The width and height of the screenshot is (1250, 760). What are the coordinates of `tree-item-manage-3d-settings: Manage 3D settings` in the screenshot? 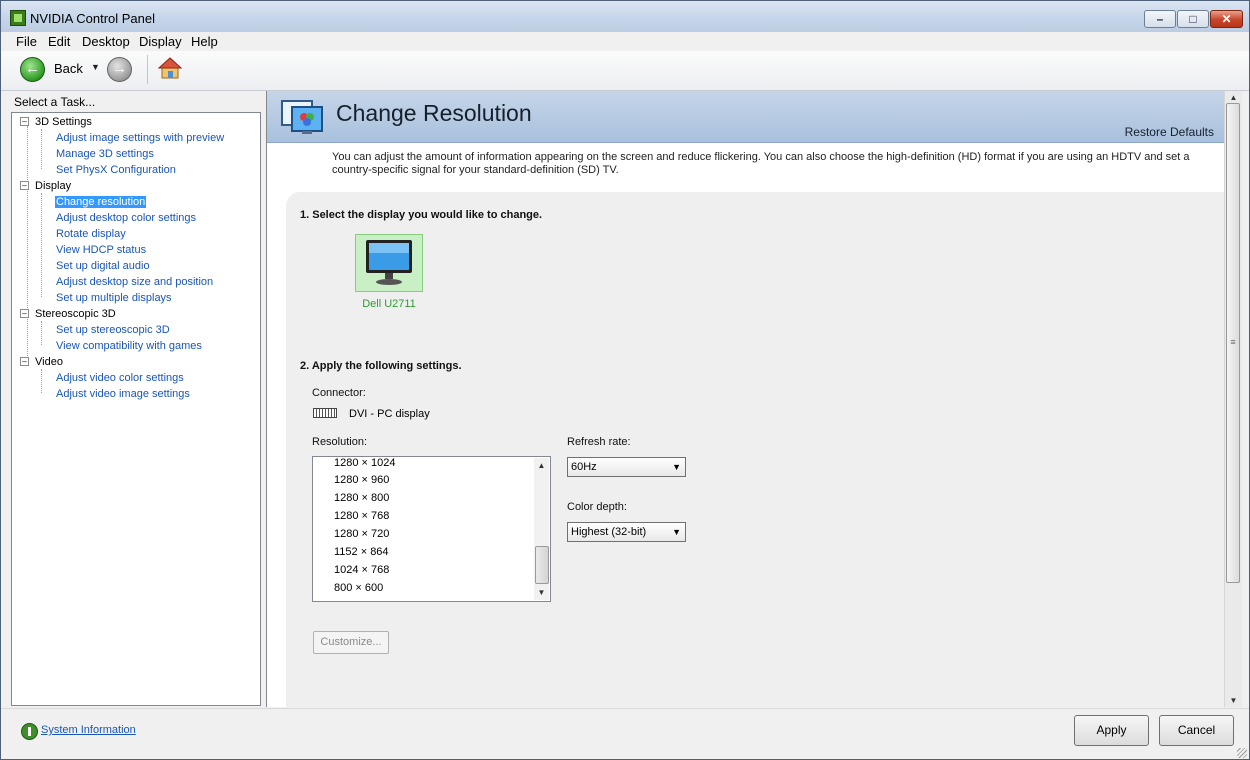 It's located at (105, 154).